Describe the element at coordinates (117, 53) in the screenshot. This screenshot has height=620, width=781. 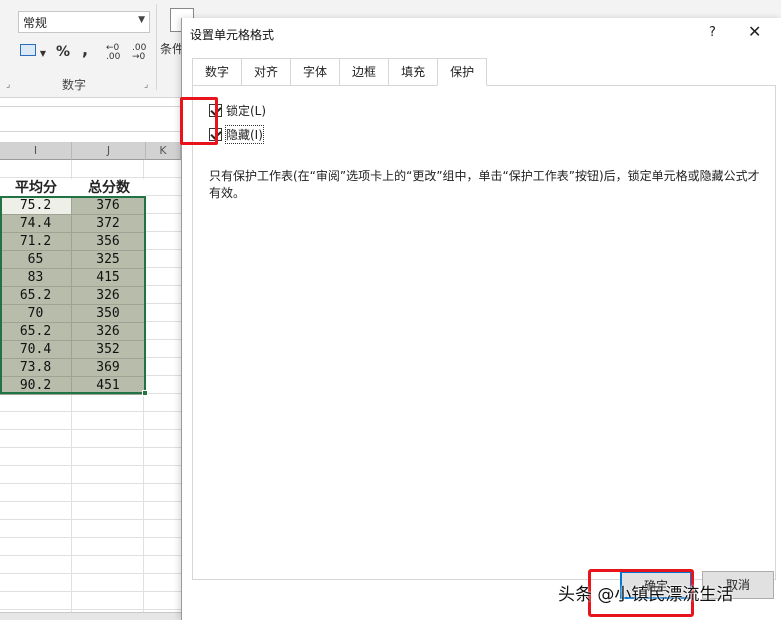
I see `increase-decimal-button: ←0 .00` at that location.